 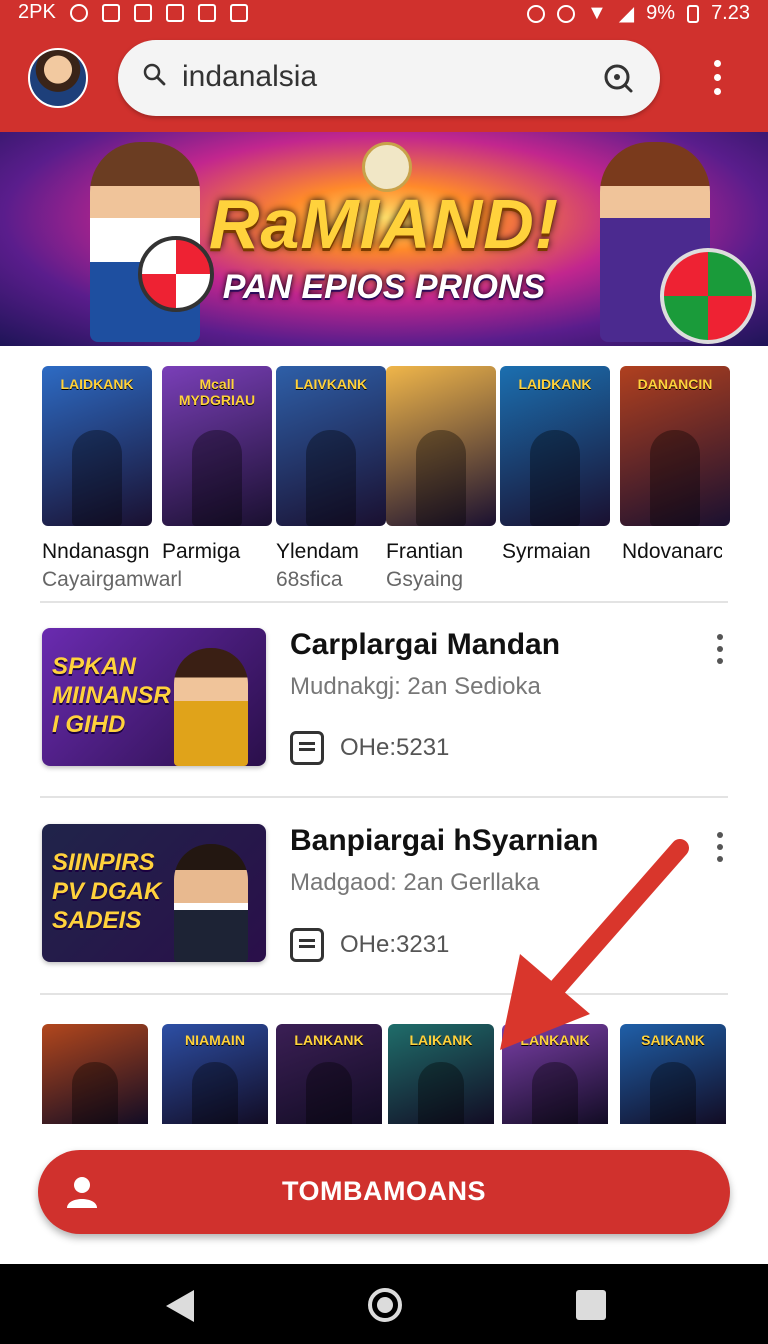 What do you see at coordinates (395, 944) in the screenshot?
I see `meta-value: OHe:3231` at bounding box center [395, 944].